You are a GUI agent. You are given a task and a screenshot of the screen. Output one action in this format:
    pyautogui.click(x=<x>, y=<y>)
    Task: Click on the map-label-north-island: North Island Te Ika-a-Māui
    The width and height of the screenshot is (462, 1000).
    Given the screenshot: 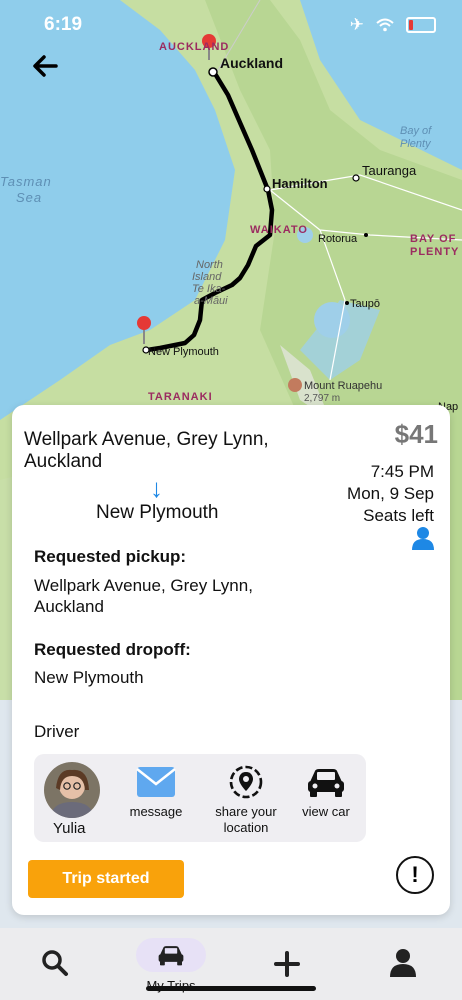 What is the action you would take?
    pyautogui.click(x=210, y=283)
    